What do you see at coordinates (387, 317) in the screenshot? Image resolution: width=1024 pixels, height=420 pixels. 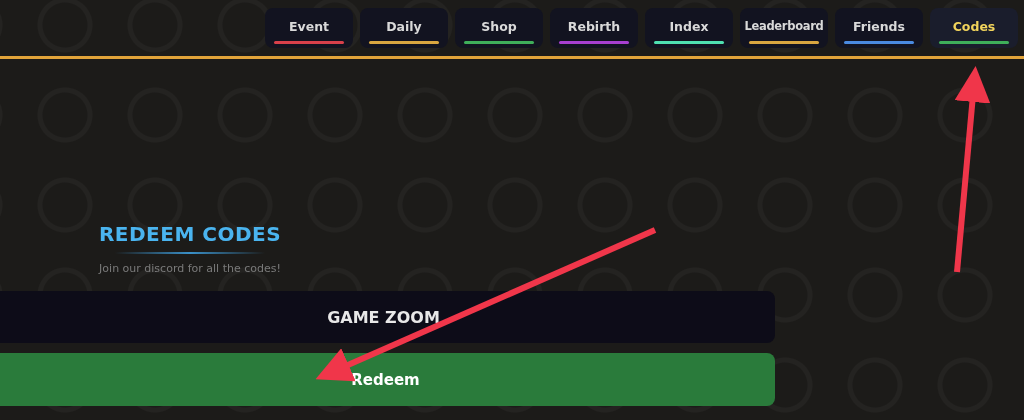 I see `code-input-field: GAME ZOOM` at bounding box center [387, 317].